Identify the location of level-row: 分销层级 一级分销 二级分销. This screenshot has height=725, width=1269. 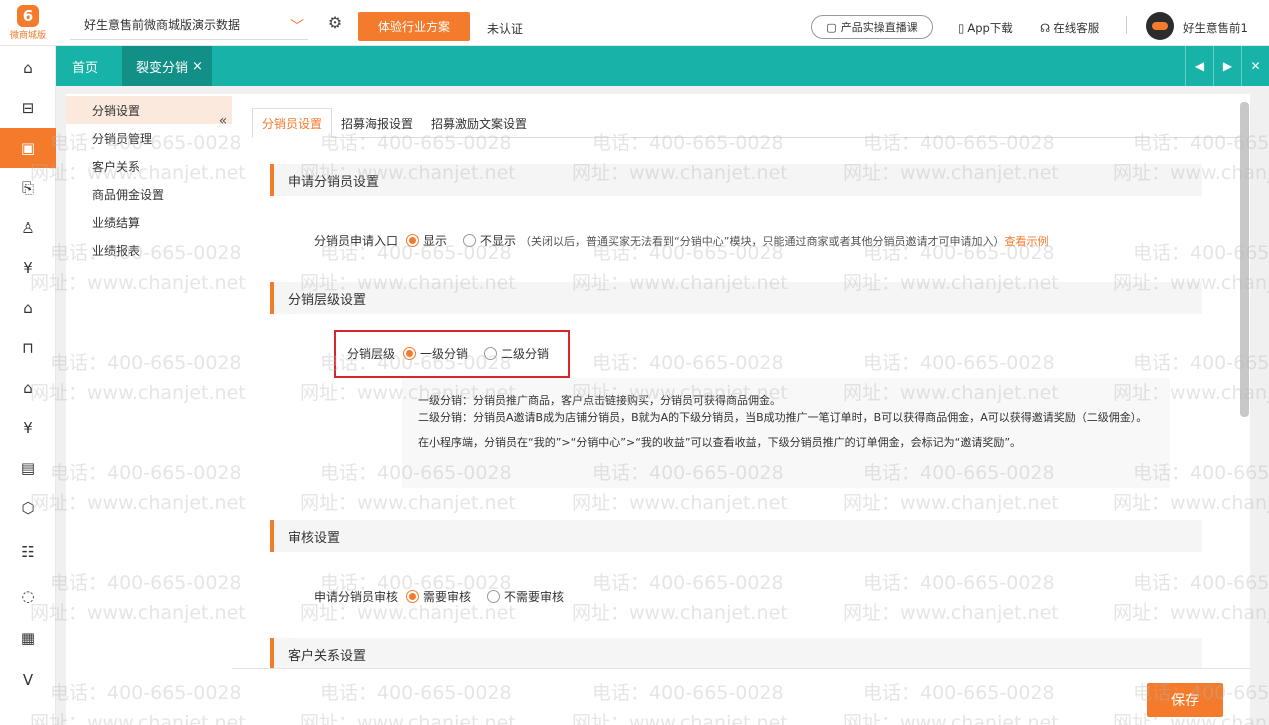
(456, 353).